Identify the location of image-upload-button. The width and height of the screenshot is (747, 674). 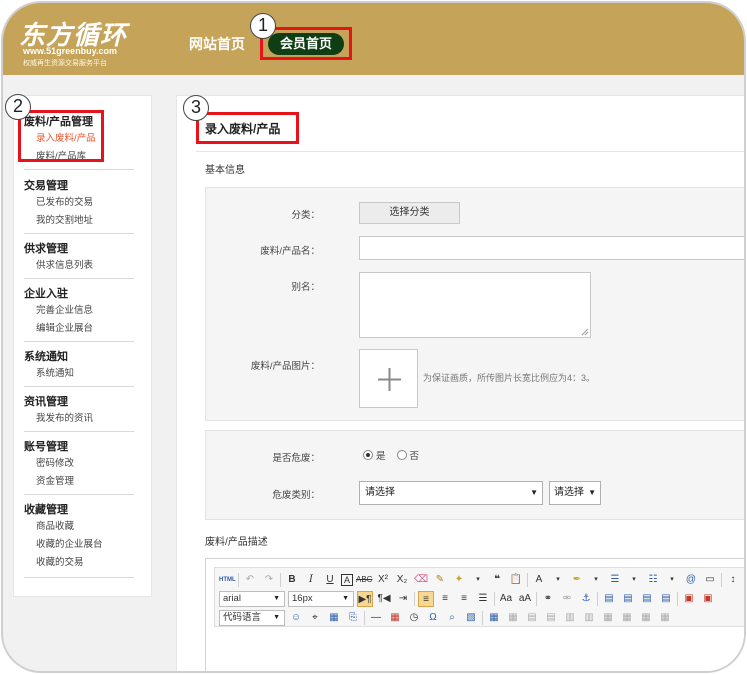
(388, 378).